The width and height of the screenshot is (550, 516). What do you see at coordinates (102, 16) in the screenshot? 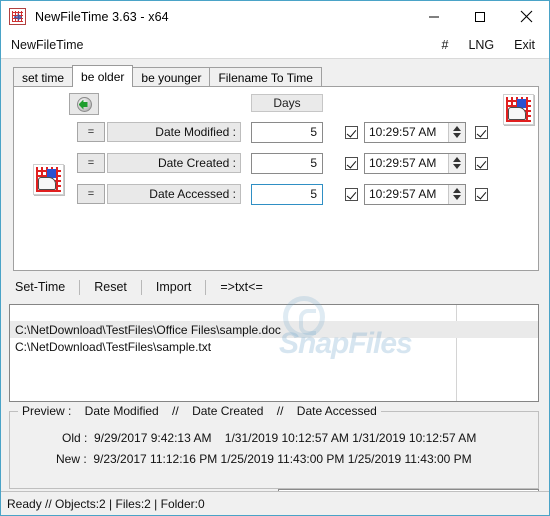
I see `window-title: NewFileTime 3.63 - x64` at bounding box center [102, 16].